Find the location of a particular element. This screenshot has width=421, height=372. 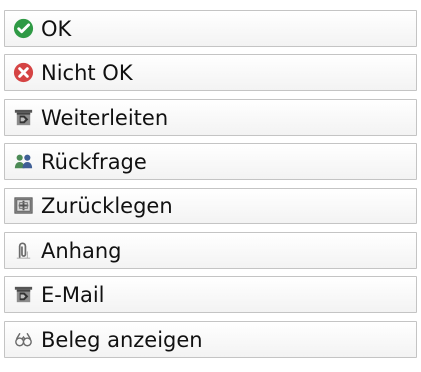

query-label: Rückfrage is located at coordinates (94, 162).